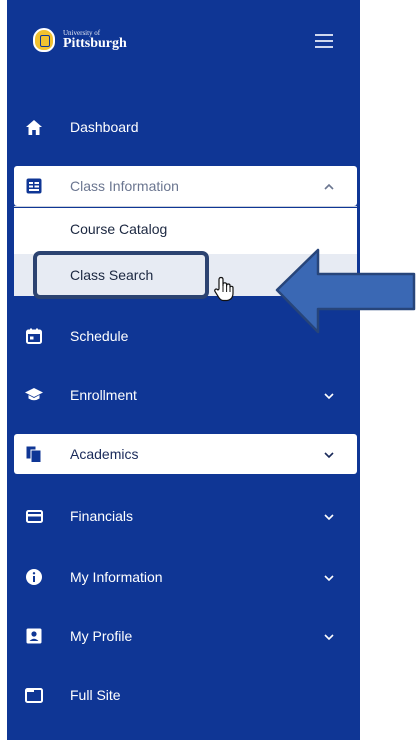  I want to click on nav-label-full-site: Full Site, so click(95, 695).